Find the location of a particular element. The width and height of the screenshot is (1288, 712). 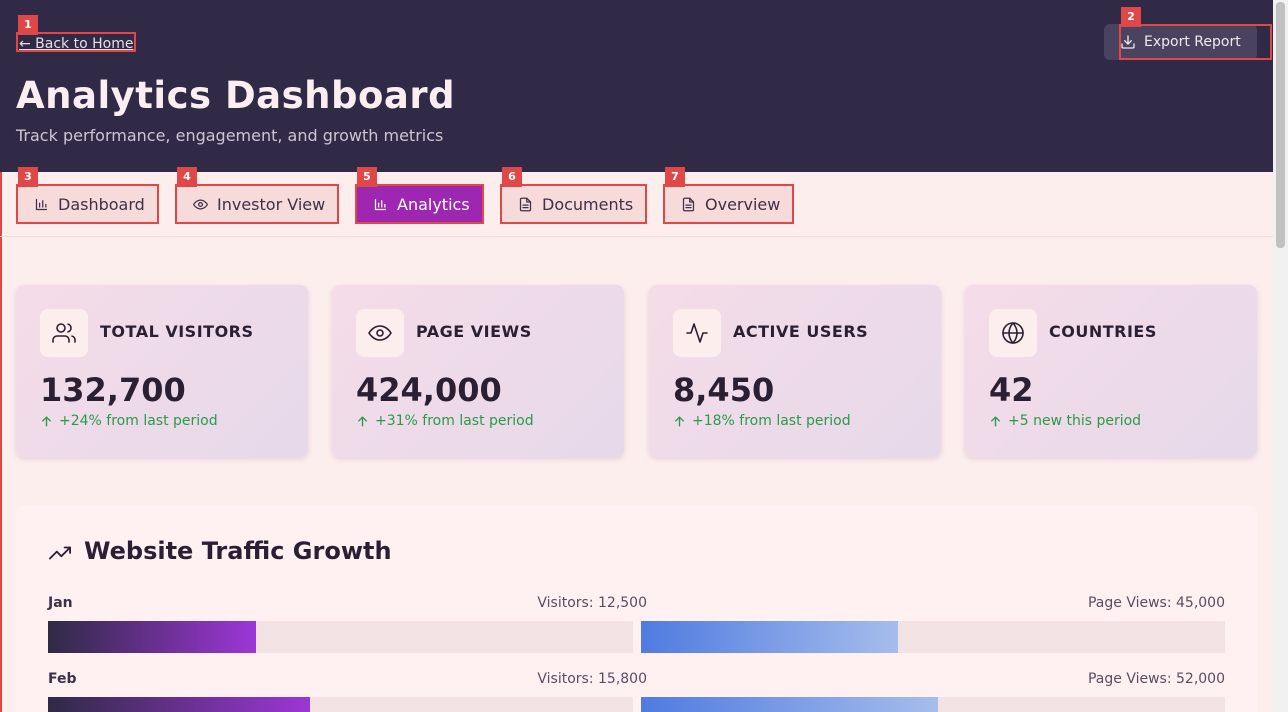

traffic-month-label: Jan is located at coordinates (60, 603).